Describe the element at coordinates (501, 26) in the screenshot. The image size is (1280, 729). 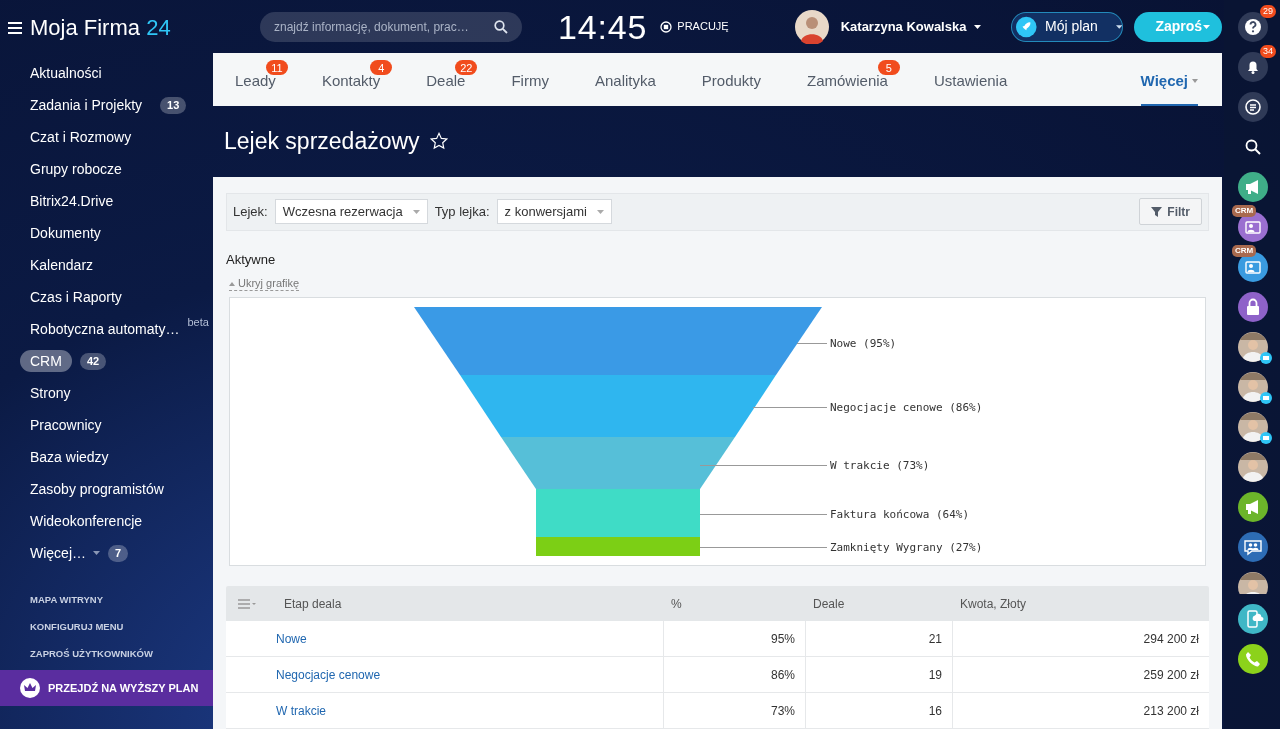
I see `search-icon` at that location.